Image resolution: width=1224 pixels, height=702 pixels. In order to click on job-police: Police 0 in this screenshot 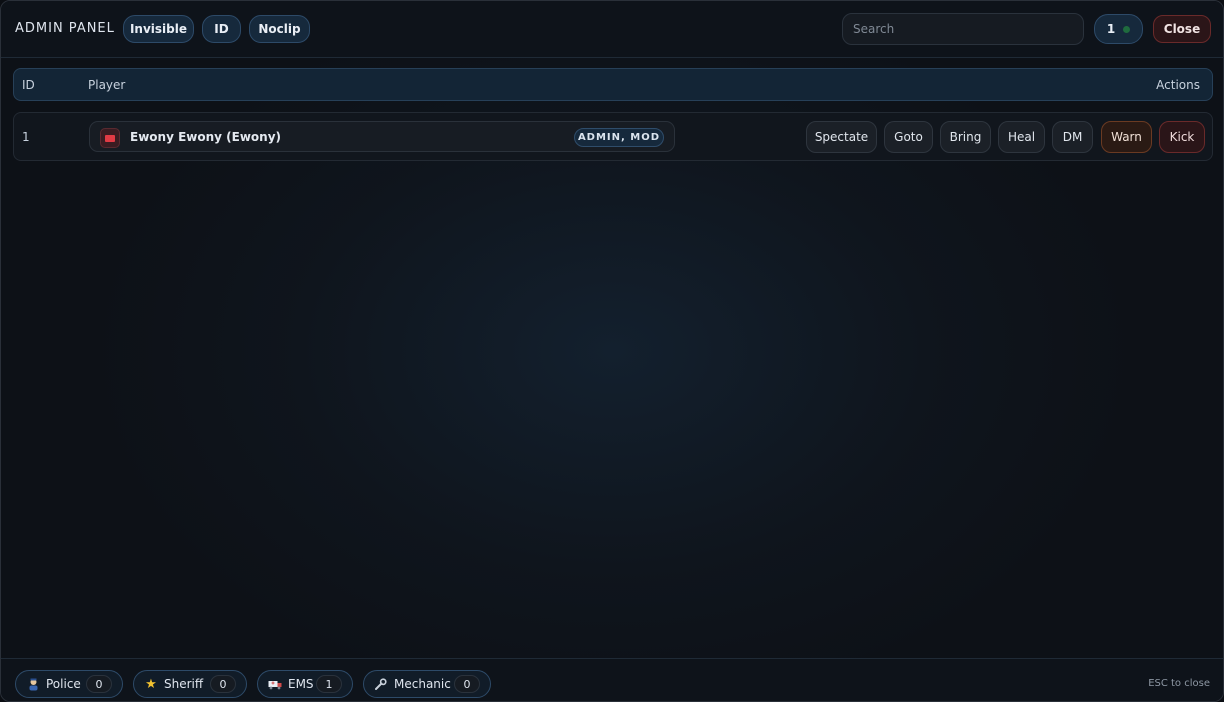, I will do `click(69, 684)`.